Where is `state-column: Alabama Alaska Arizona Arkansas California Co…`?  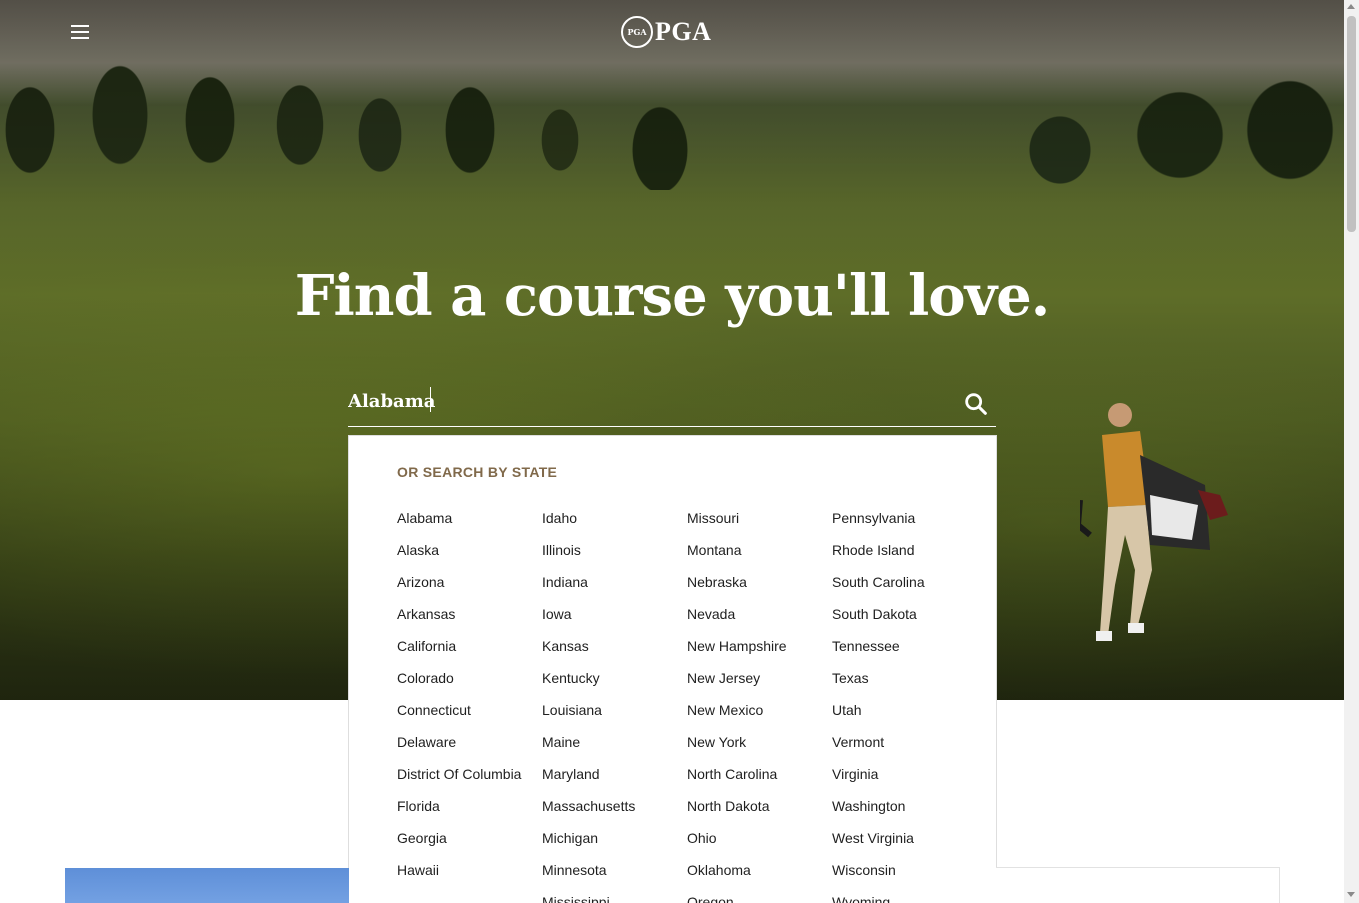
state-column: Alabama Alaska Arizona Arkansas California Co… is located at coordinates (469, 704).